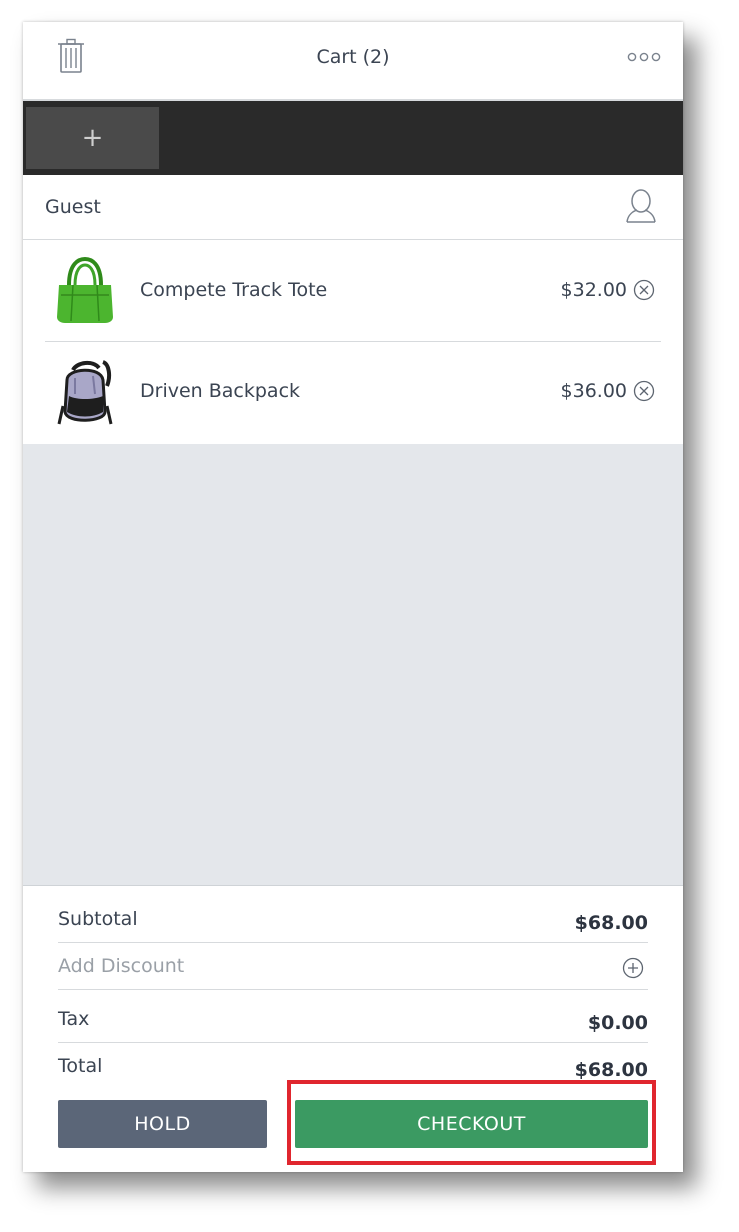 The image size is (739, 1232). Describe the element at coordinates (644, 57) in the screenshot. I see `more-dots-icon` at that location.